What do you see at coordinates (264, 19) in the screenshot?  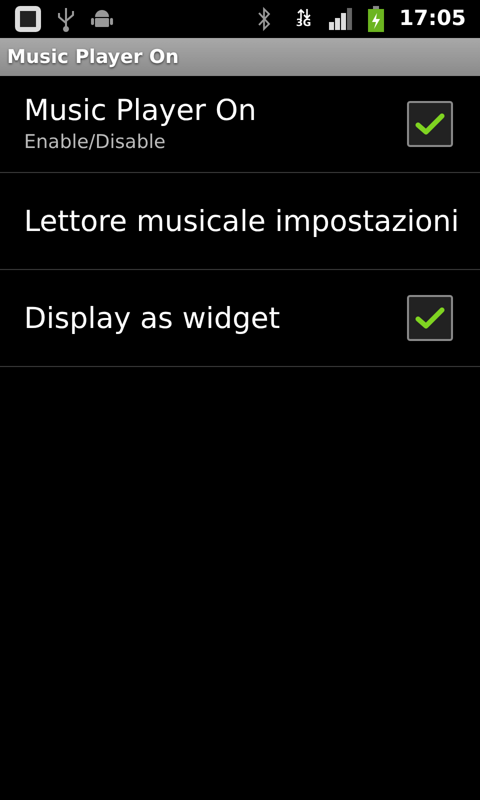 I see `bluetooth-icon` at bounding box center [264, 19].